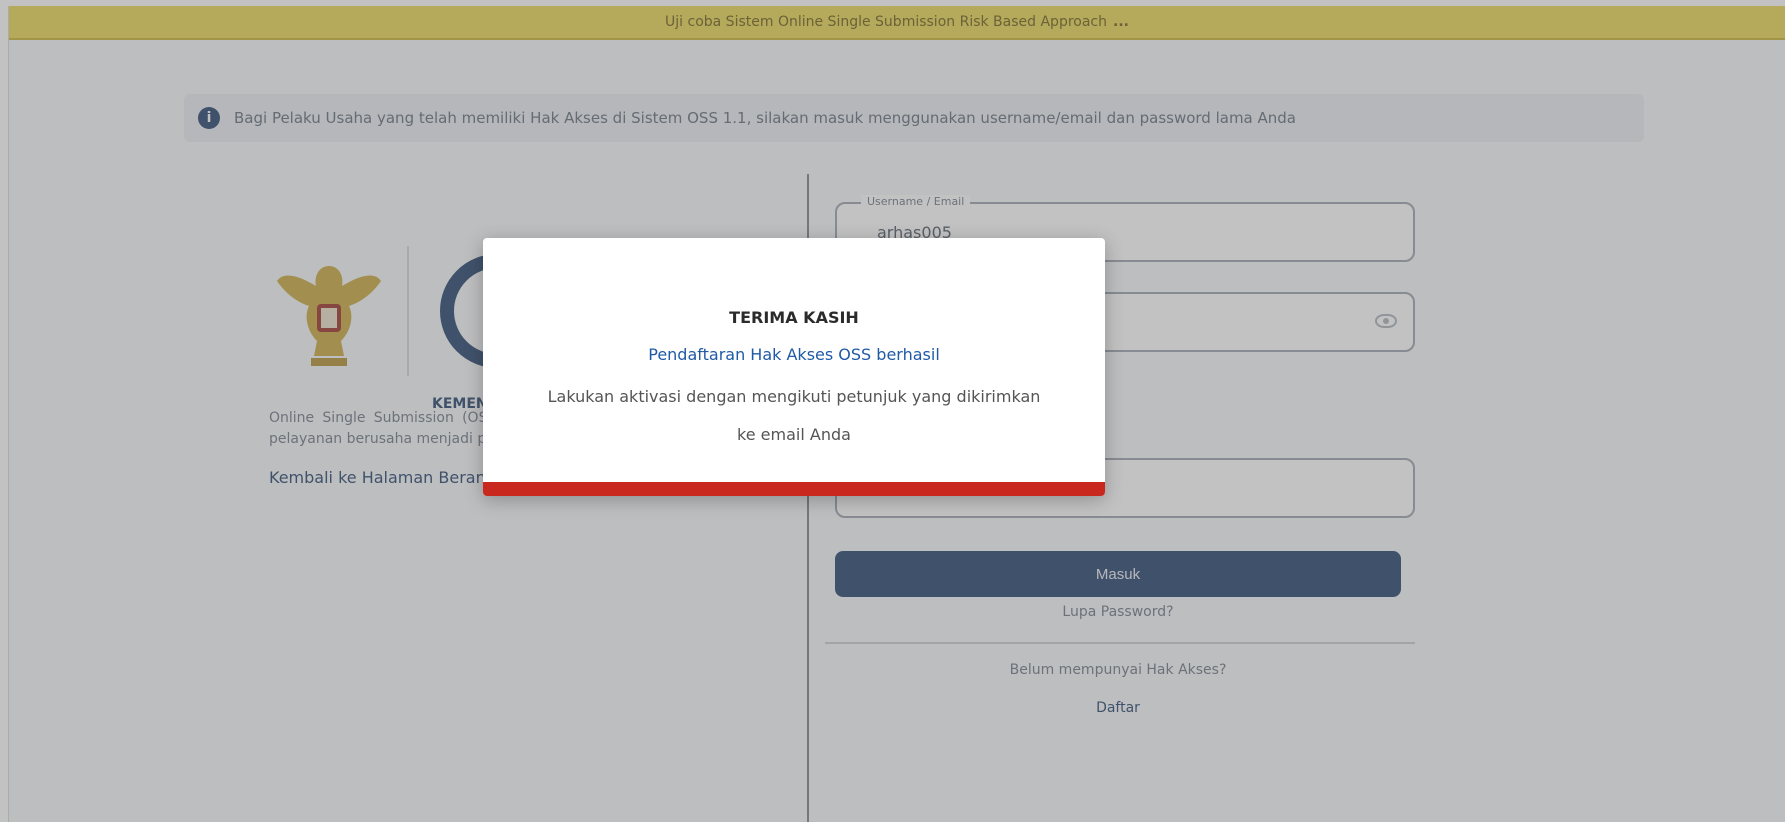 The image size is (1785, 822). What do you see at coordinates (794, 354) in the screenshot?
I see `modal-subtitle: Pendaftaran Hak Akses OSS berhasil` at bounding box center [794, 354].